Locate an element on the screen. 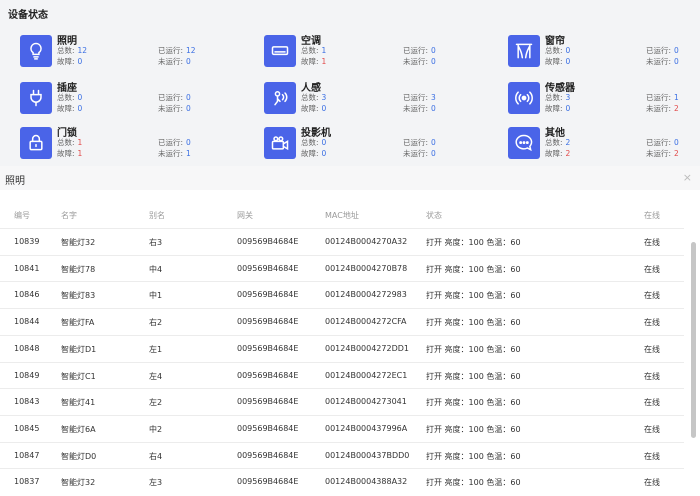  device-card-door-lock: 门锁 总数: 1 故障: 1 已运行: 0 未运行: 1 is located at coordinates (135, 144).